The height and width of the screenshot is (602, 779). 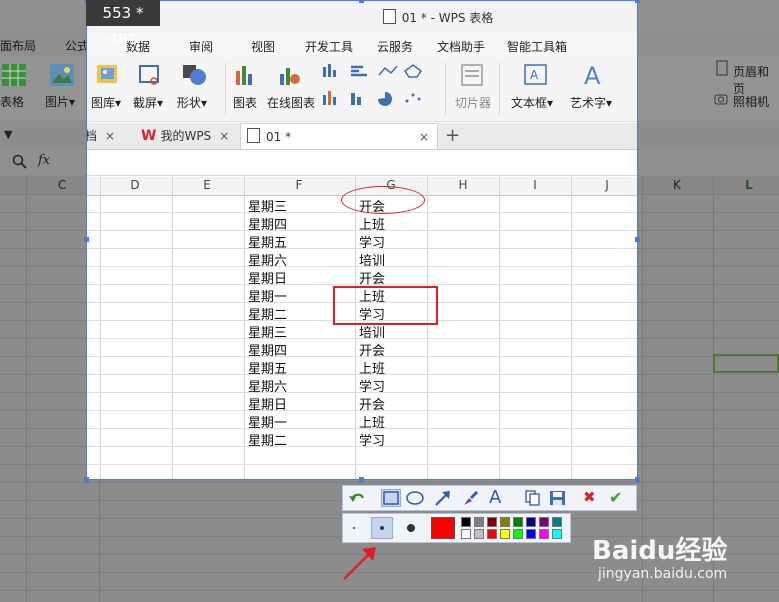 What do you see at coordinates (329, 46) in the screenshot?
I see `menu-developer: 开发工具` at bounding box center [329, 46].